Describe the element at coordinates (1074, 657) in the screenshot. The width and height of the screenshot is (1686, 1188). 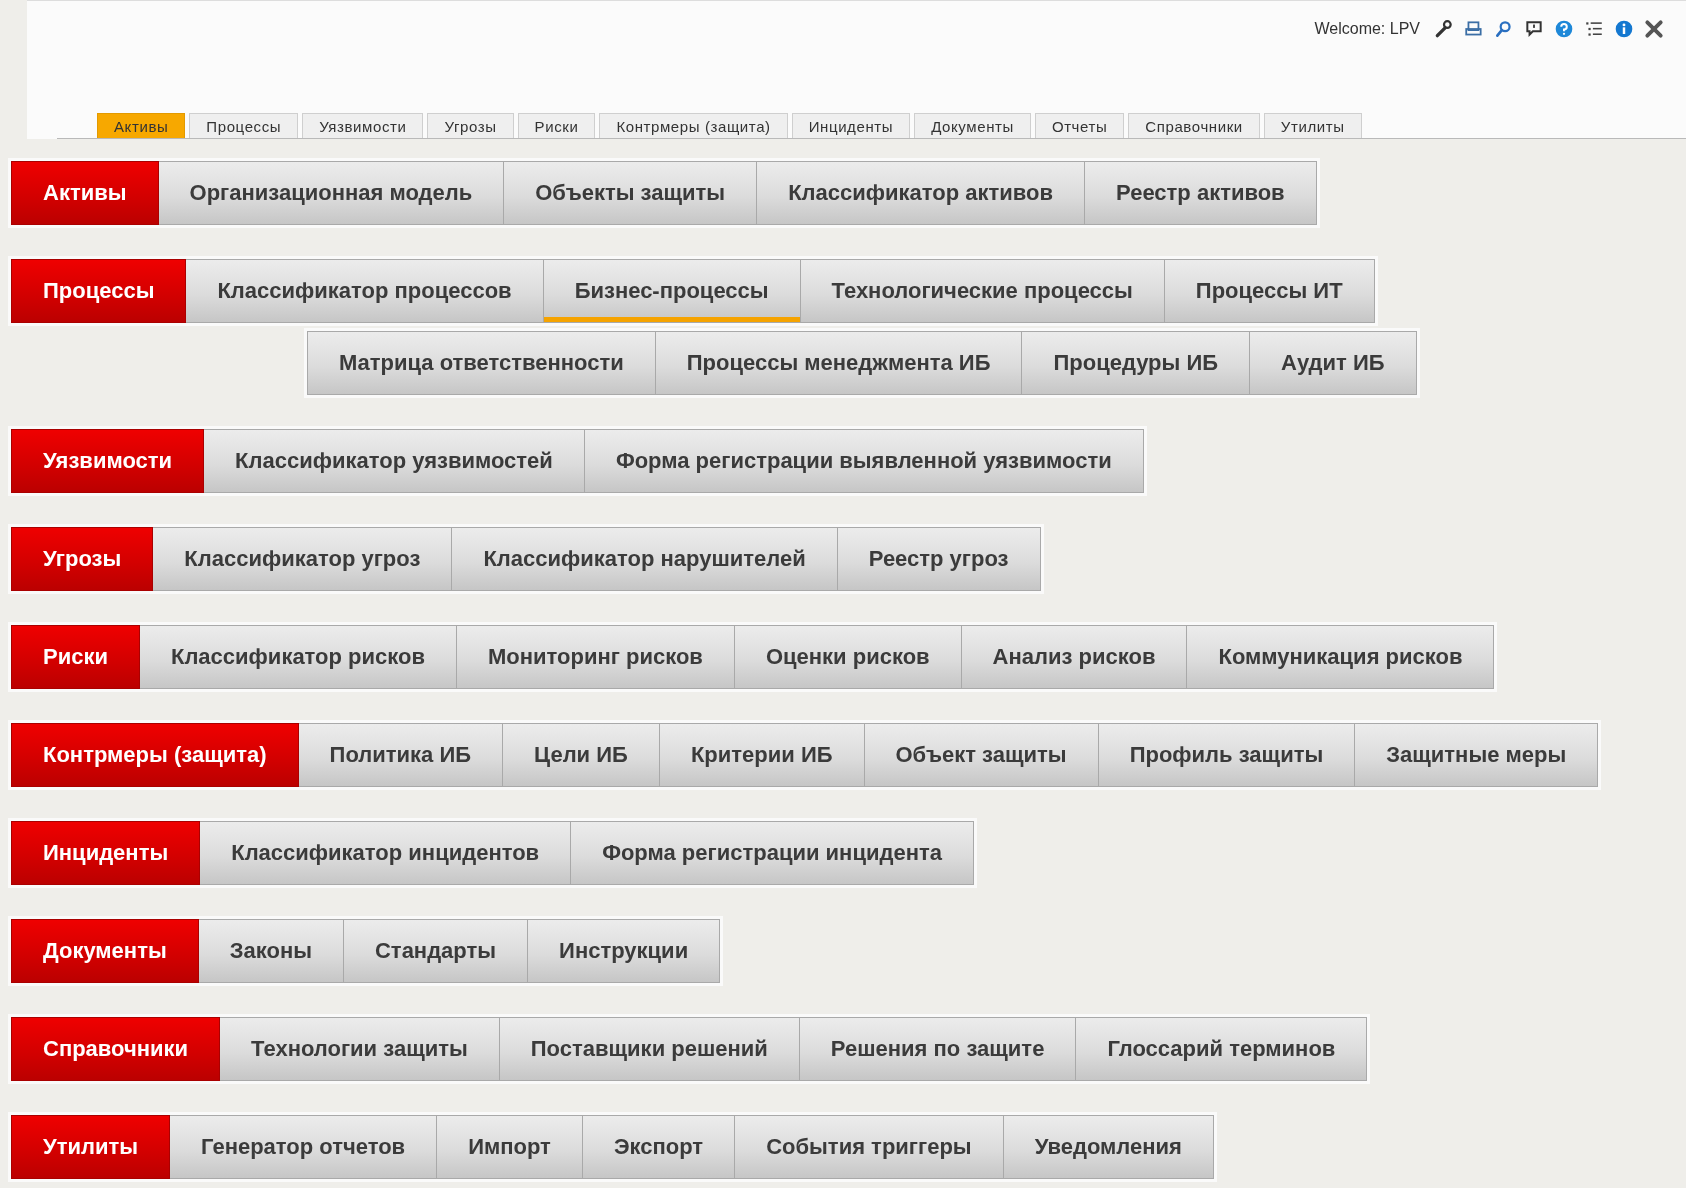
I see `menu-item: Анализ рисков` at that location.